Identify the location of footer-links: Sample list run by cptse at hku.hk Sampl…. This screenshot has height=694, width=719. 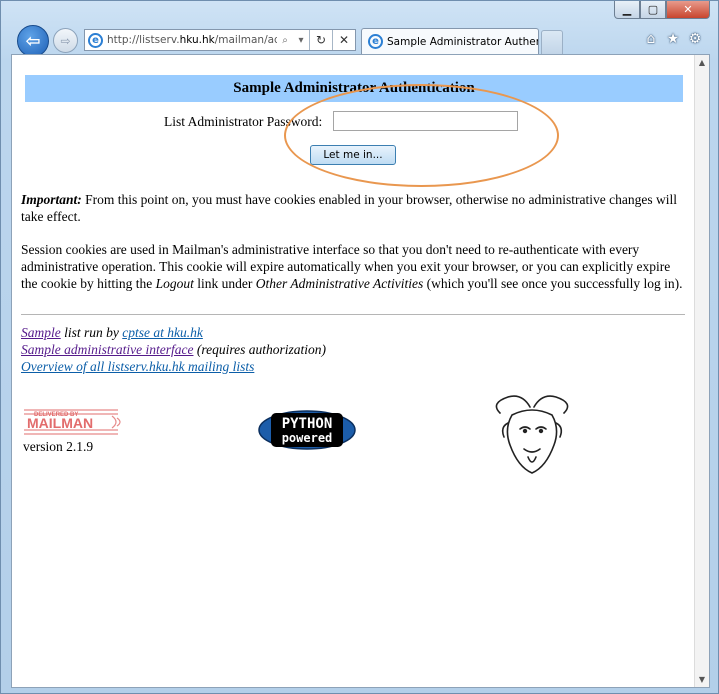
(173, 349).